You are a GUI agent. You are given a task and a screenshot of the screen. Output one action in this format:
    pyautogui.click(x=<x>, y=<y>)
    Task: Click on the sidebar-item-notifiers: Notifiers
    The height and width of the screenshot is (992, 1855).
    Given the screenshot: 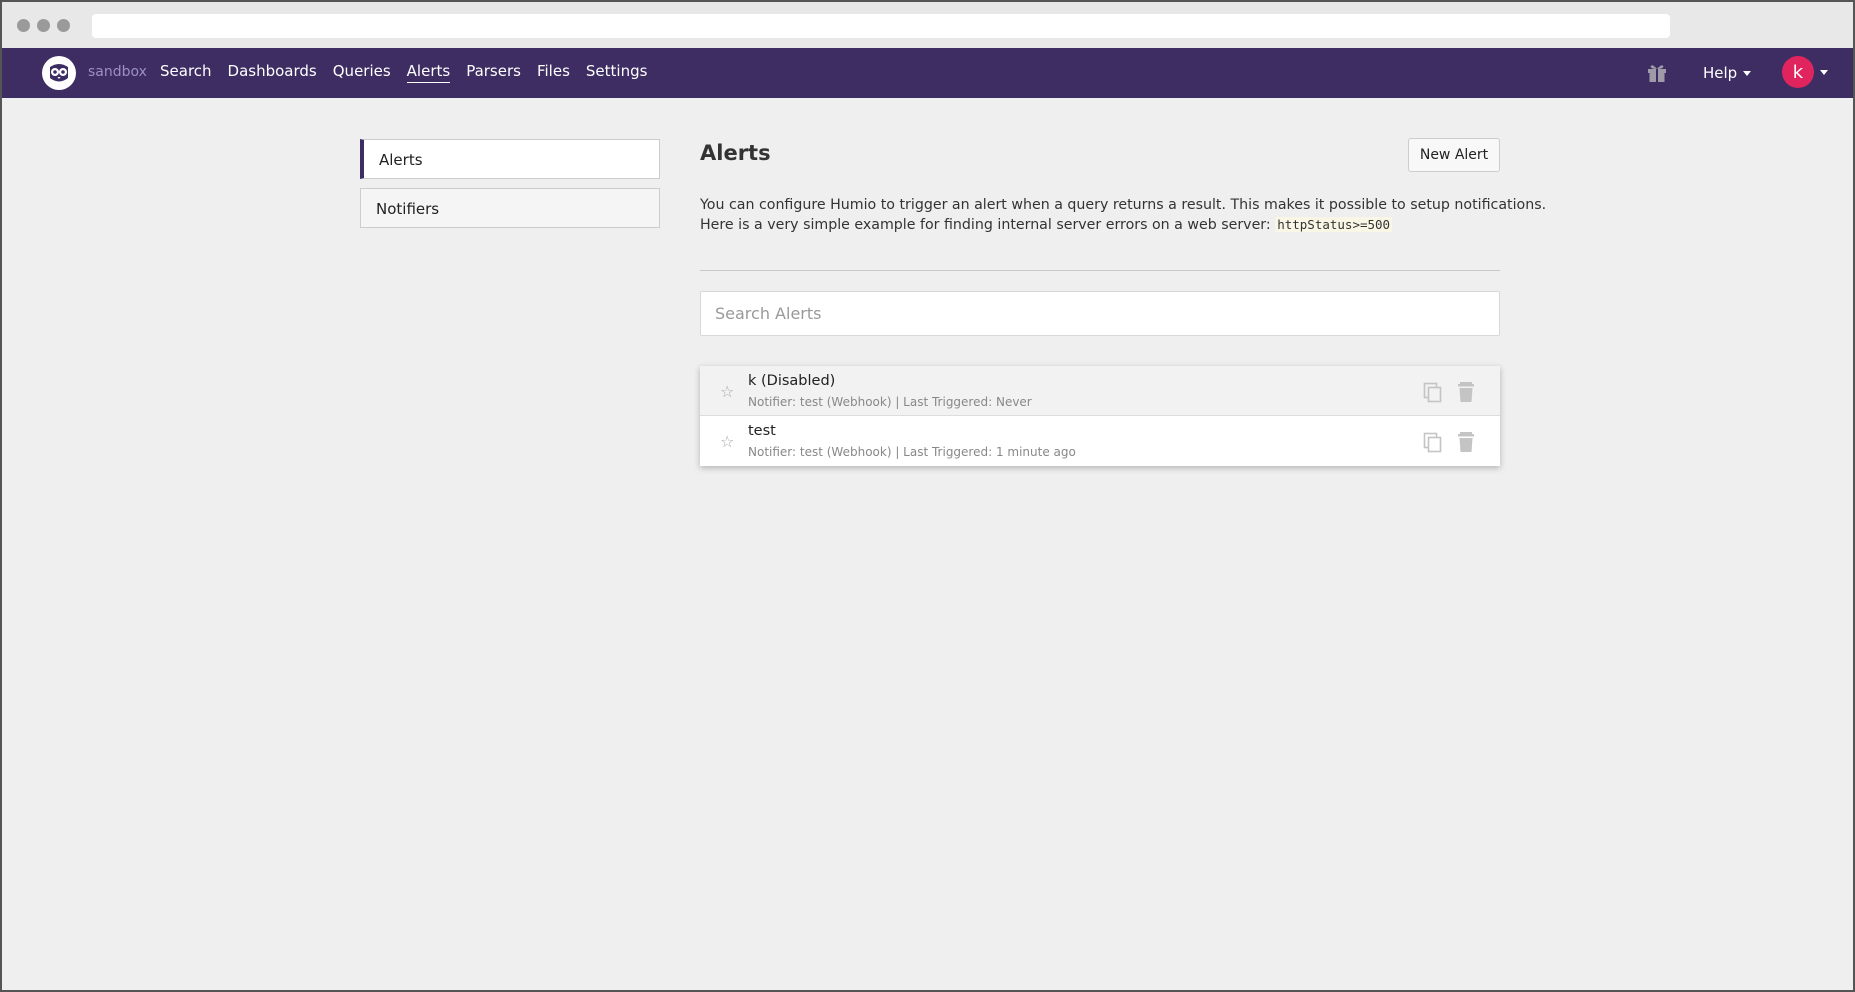 What is the action you would take?
    pyautogui.click(x=510, y=208)
    